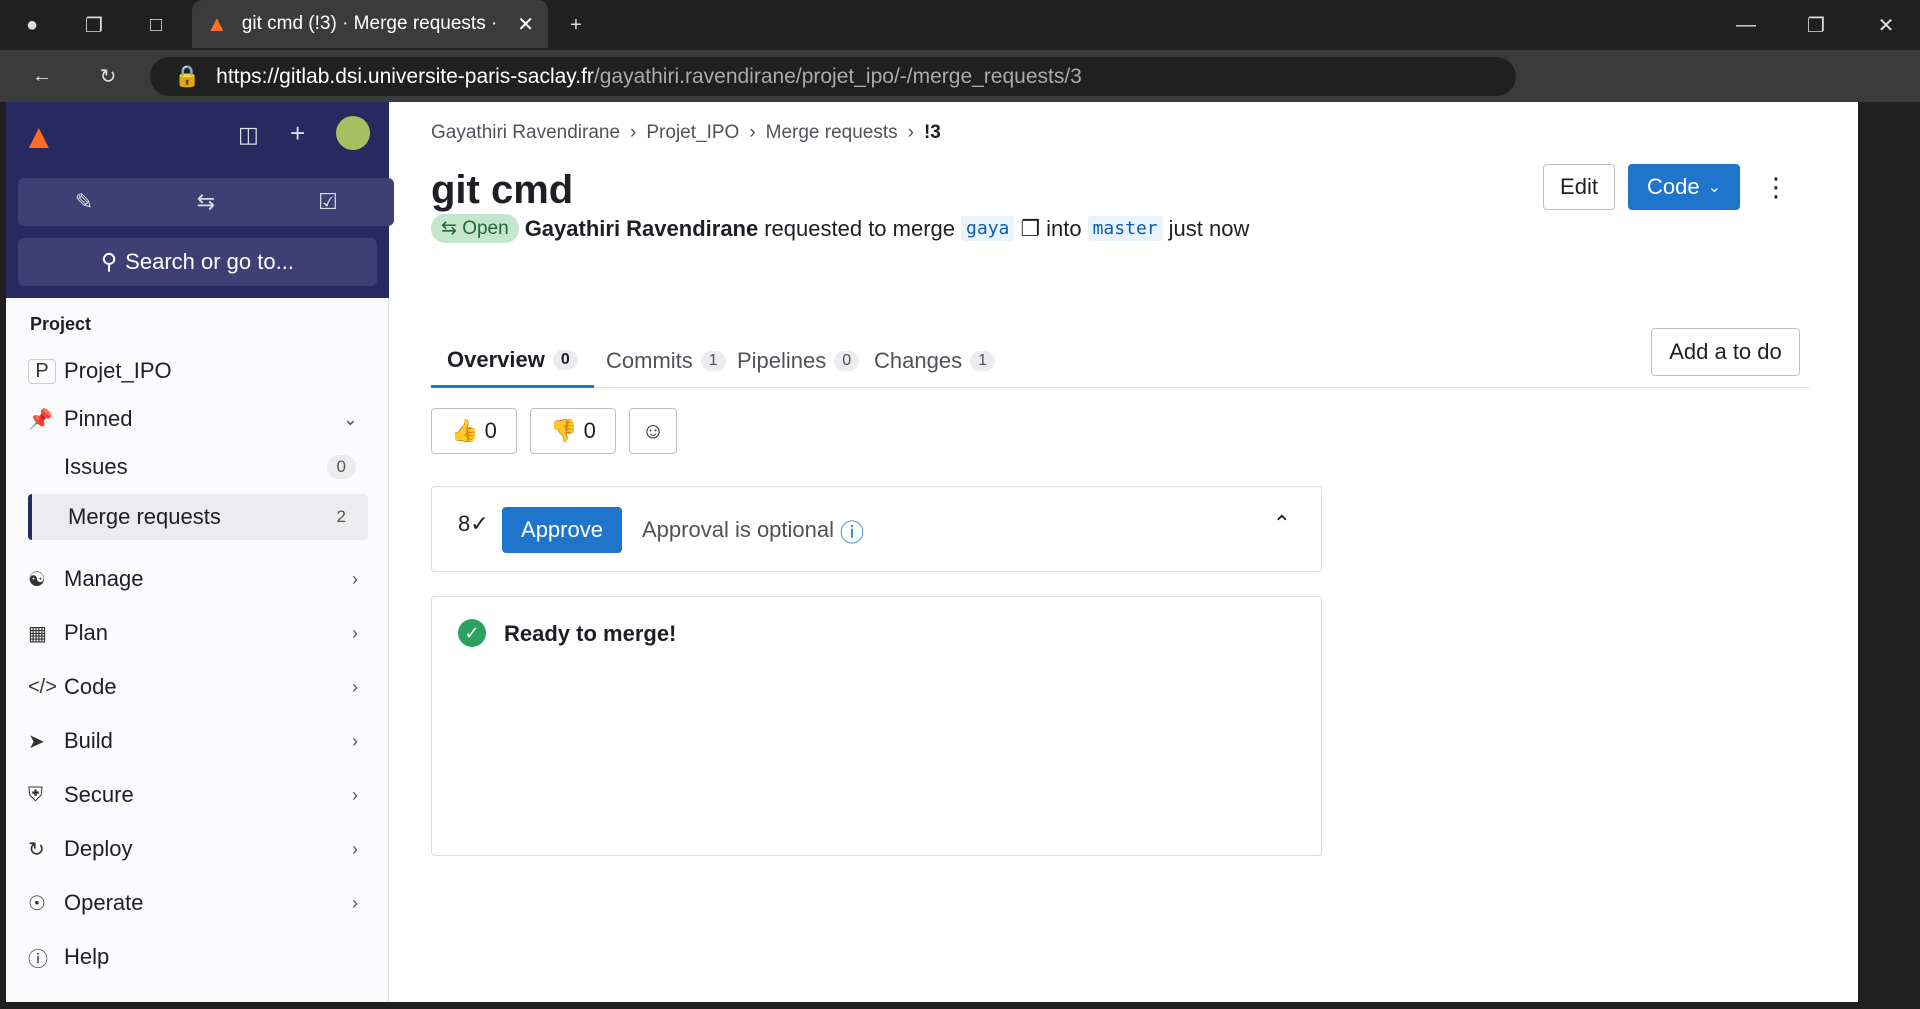  I want to click on tab-actions-icon: □, so click(156, 25).